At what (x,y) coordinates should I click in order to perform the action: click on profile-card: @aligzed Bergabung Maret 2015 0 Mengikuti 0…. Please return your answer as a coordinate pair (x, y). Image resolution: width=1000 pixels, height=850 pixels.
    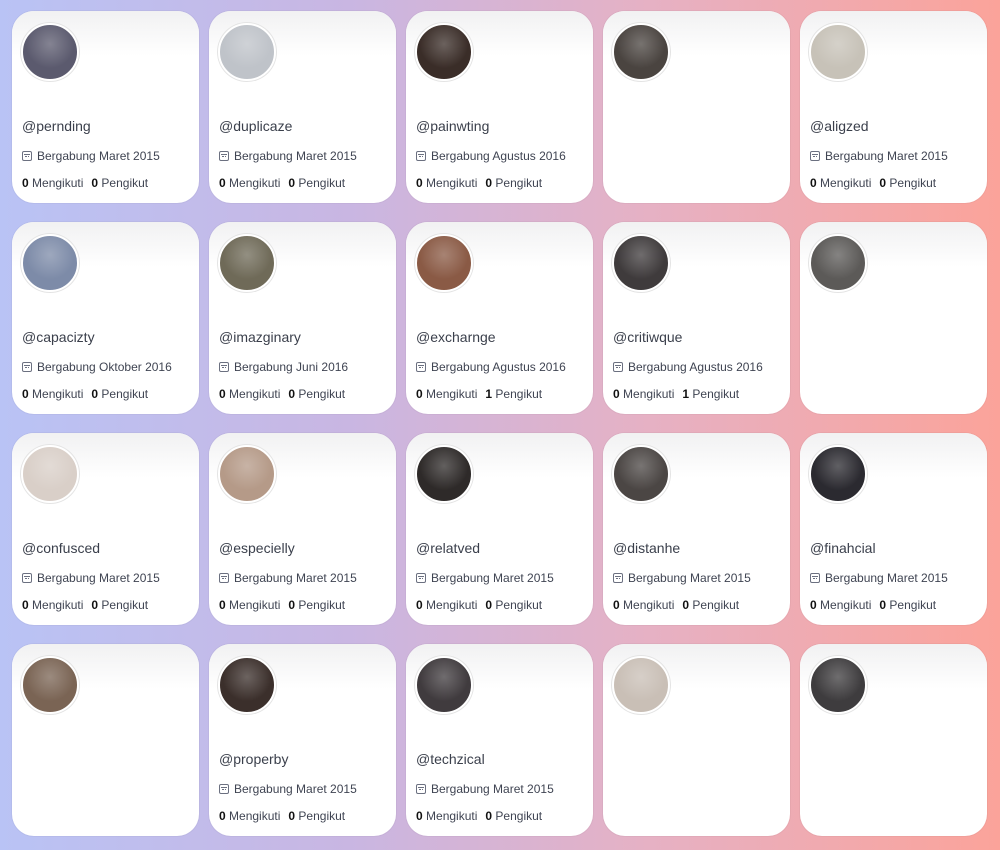
    Looking at the image, I should click on (893, 107).